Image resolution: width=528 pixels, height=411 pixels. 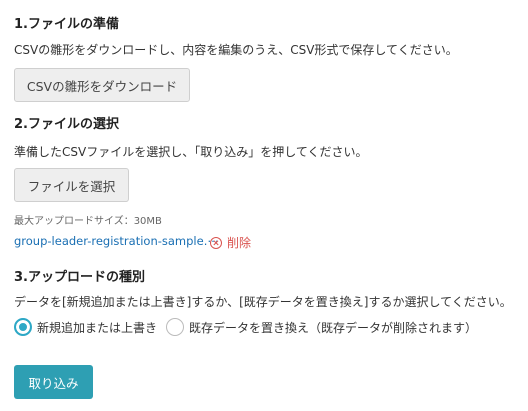 I want to click on section-3-heading: 3.アップロードの種別, so click(x=79, y=277).